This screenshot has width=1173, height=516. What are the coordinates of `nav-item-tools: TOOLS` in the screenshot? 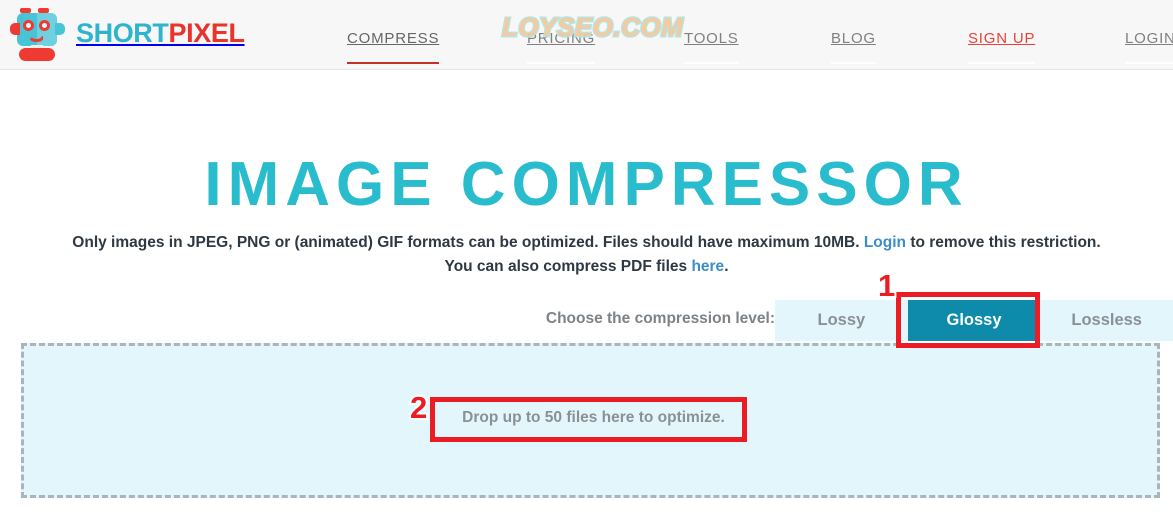 It's located at (711, 47).